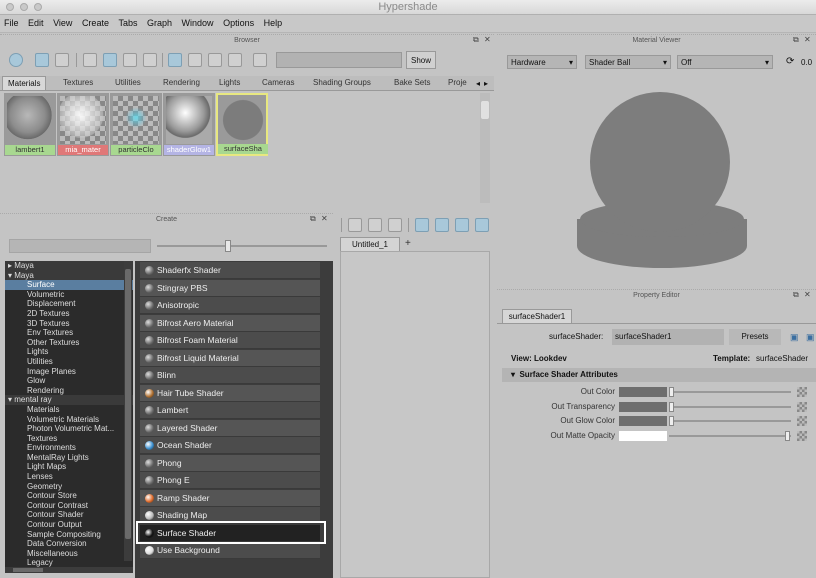 This screenshot has height=578, width=816. Describe the element at coordinates (69, 467) in the screenshot. I see `tree-item: Light Maps` at that location.